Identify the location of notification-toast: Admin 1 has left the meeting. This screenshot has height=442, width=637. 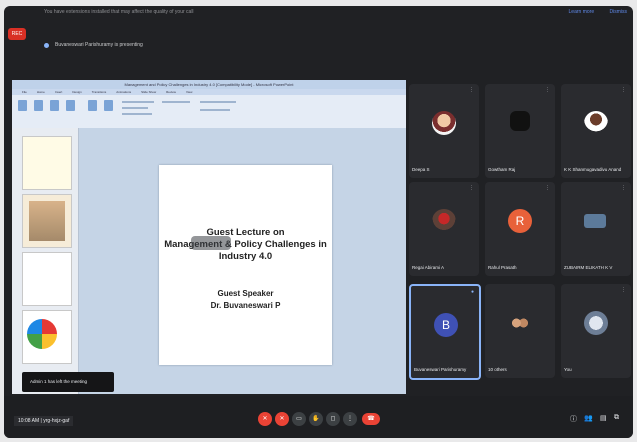
(68, 382).